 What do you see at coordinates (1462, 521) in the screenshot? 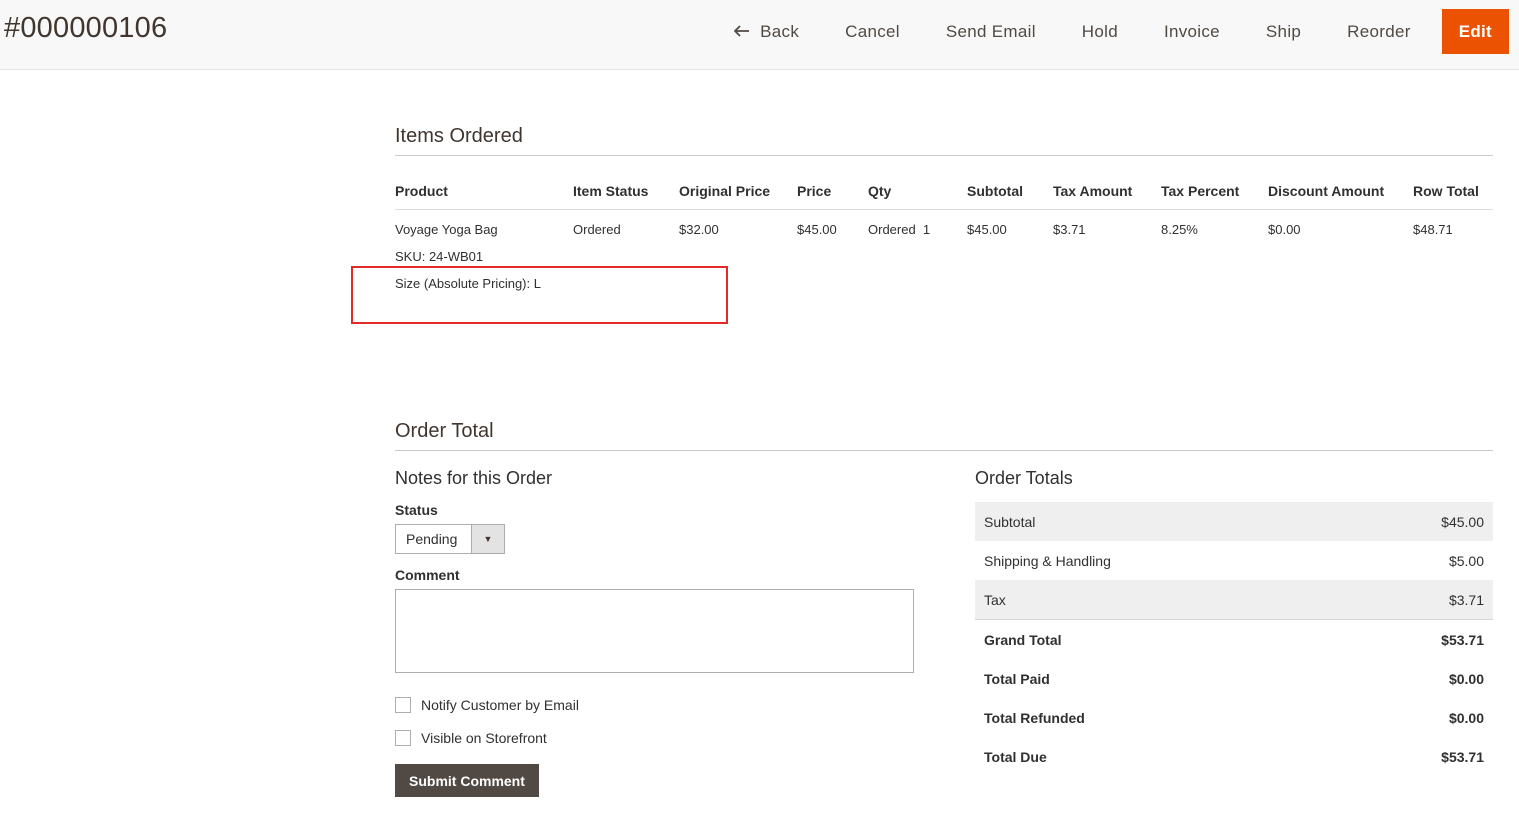
I see `totals-value: $45.00` at bounding box center [1462, 521].